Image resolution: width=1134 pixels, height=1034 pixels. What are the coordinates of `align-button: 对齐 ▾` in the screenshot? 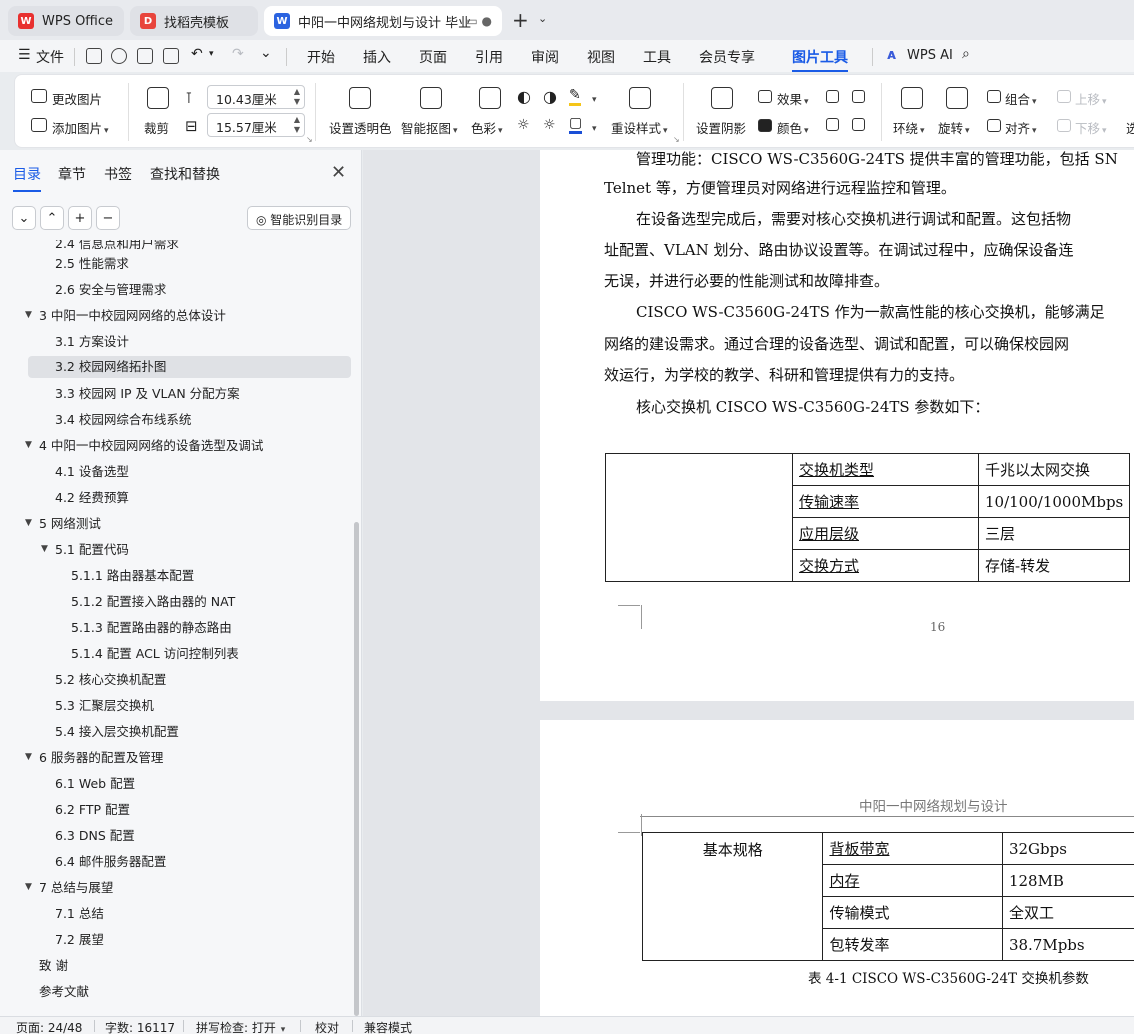 It's located at (1021, 127).